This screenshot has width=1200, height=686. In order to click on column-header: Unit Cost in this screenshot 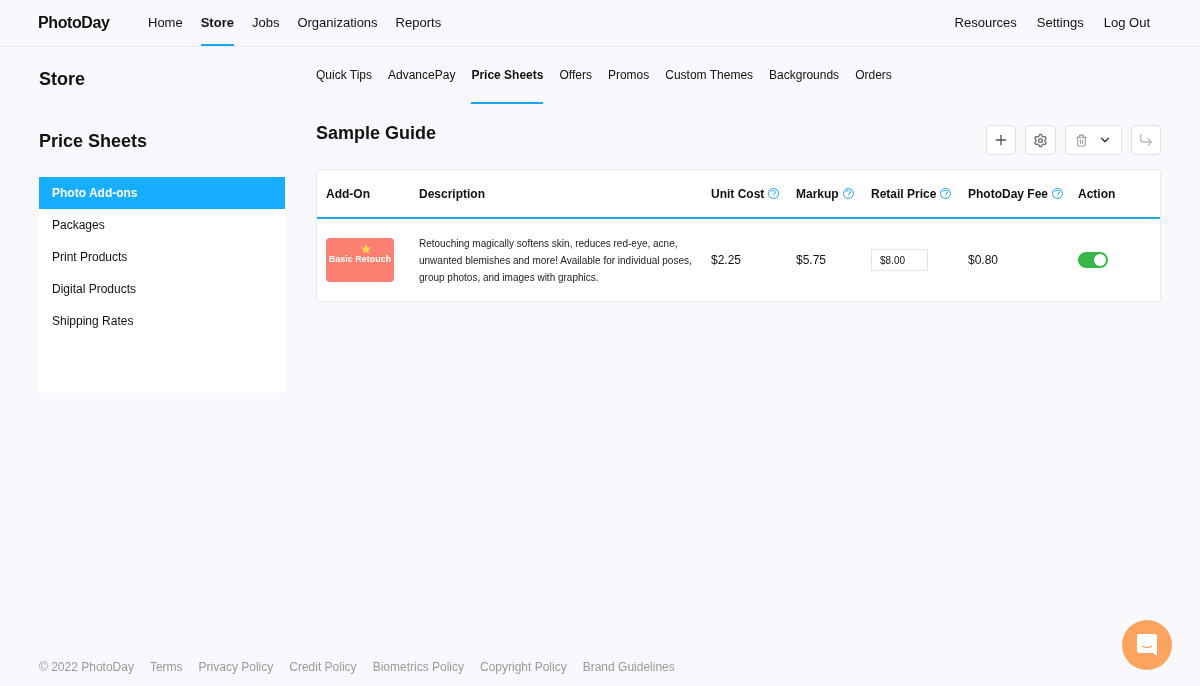, I will do `click(738, 194)`.